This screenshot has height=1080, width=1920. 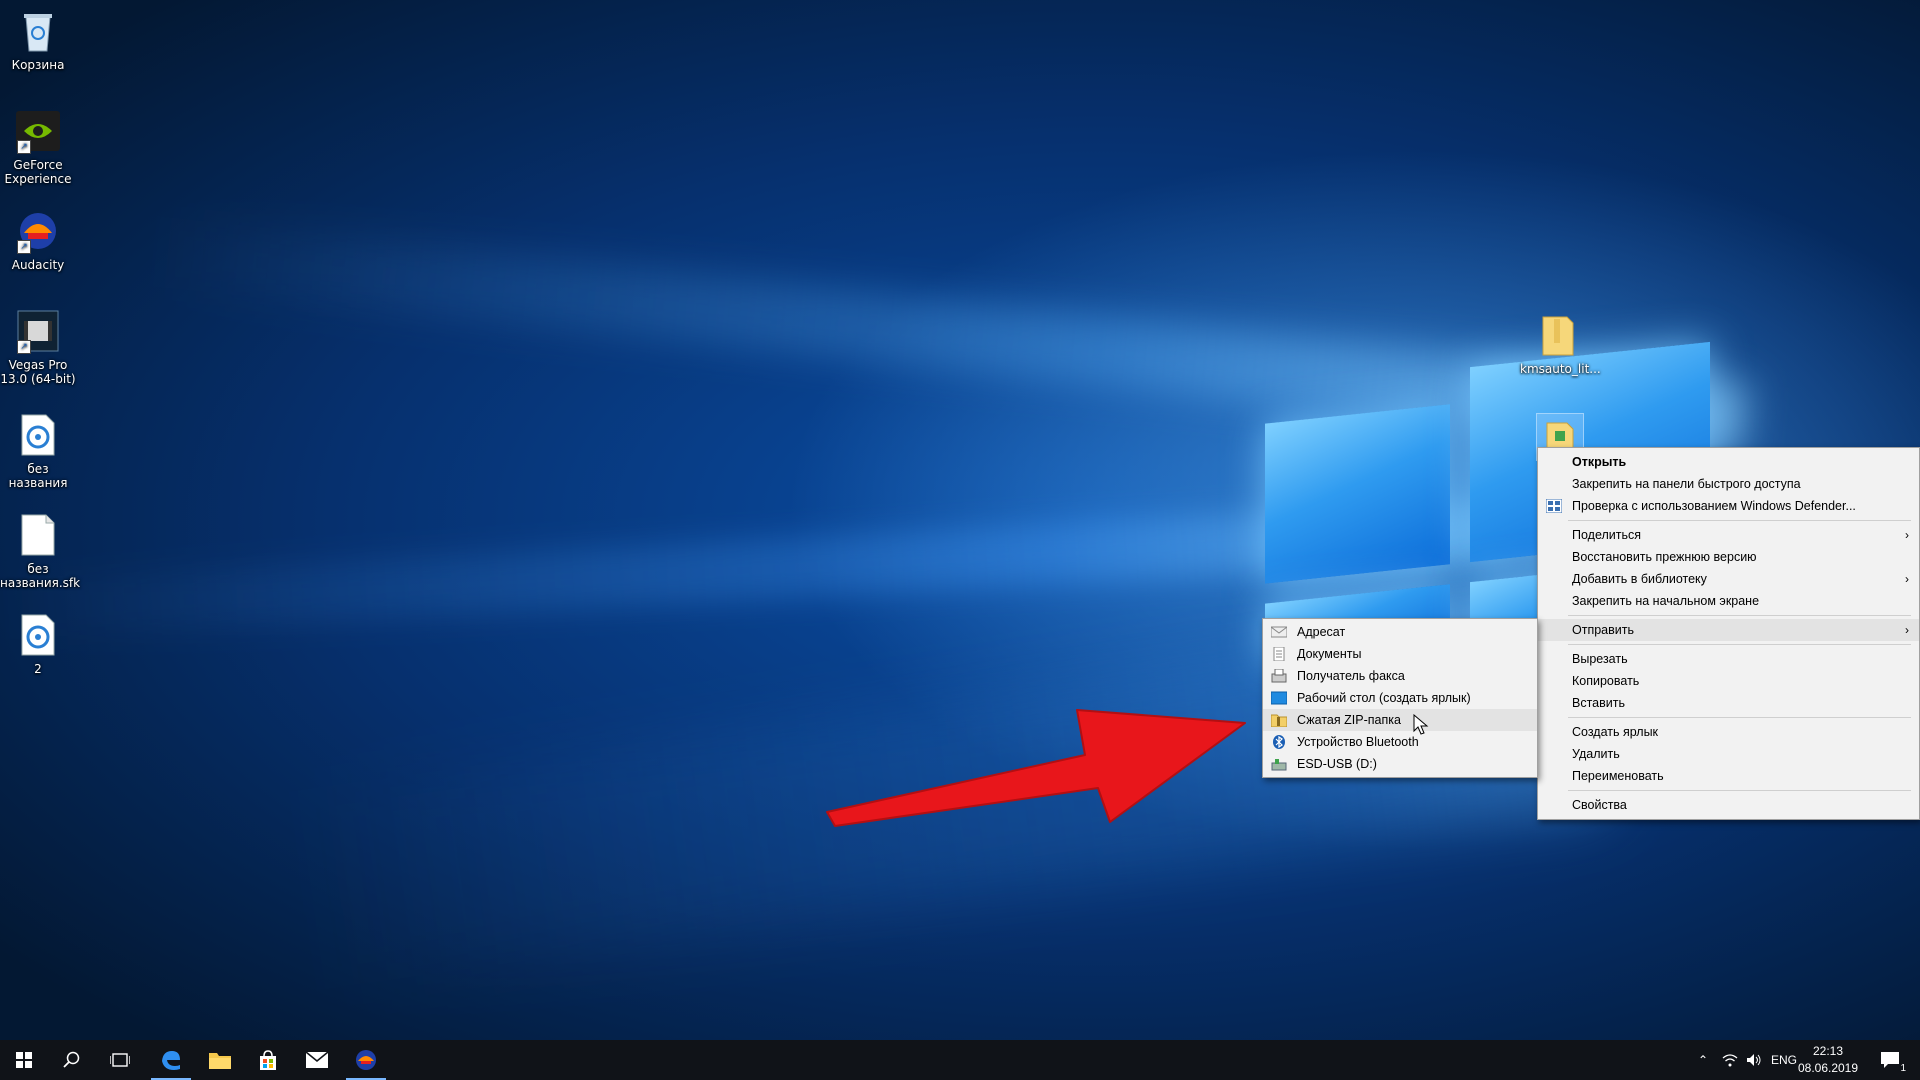 I want to click on clock-time: 22:13, so click(x=1828, y=1051).